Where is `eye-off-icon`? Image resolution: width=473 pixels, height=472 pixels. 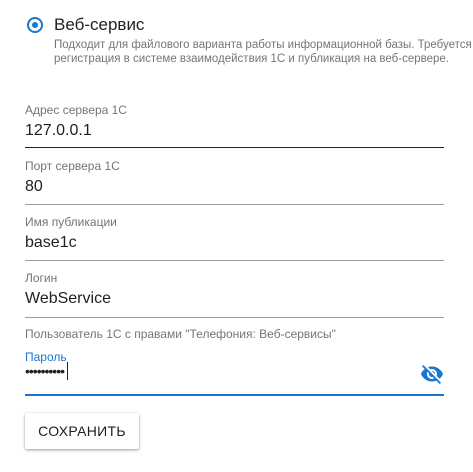
eye-off-icon is located at coordinates (432, 374).